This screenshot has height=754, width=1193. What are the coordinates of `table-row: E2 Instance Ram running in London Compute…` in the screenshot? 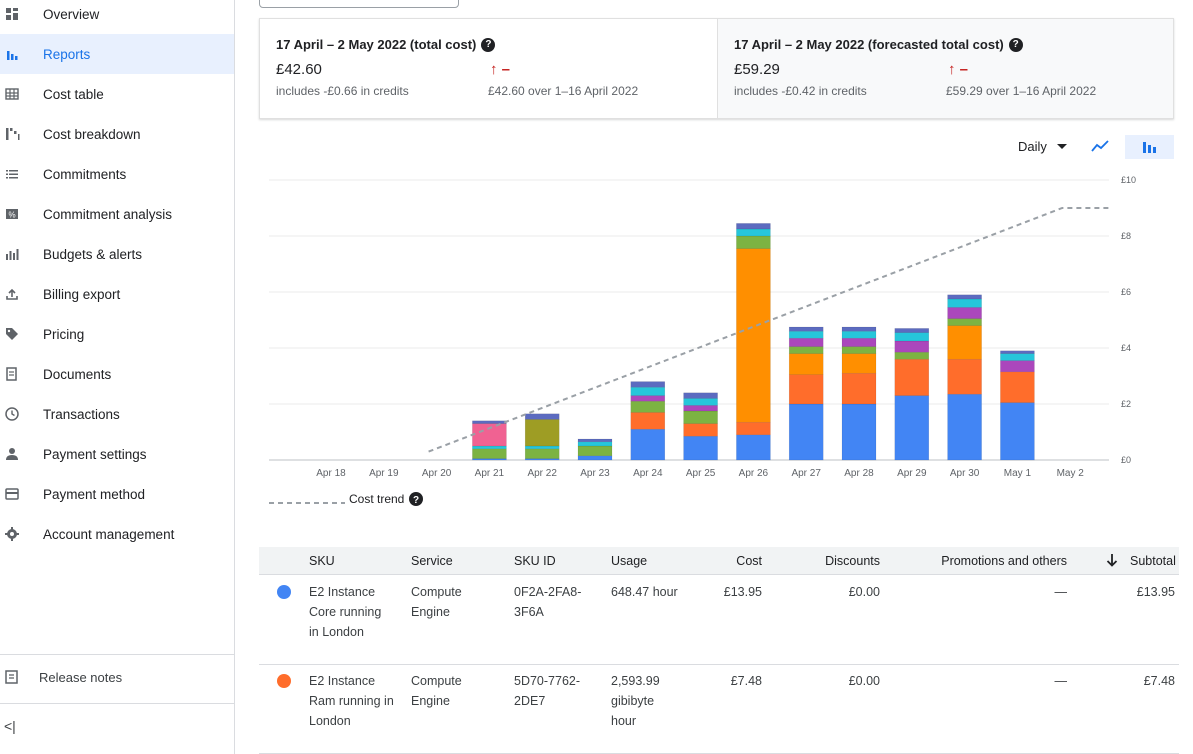 It's located at (719, 709).